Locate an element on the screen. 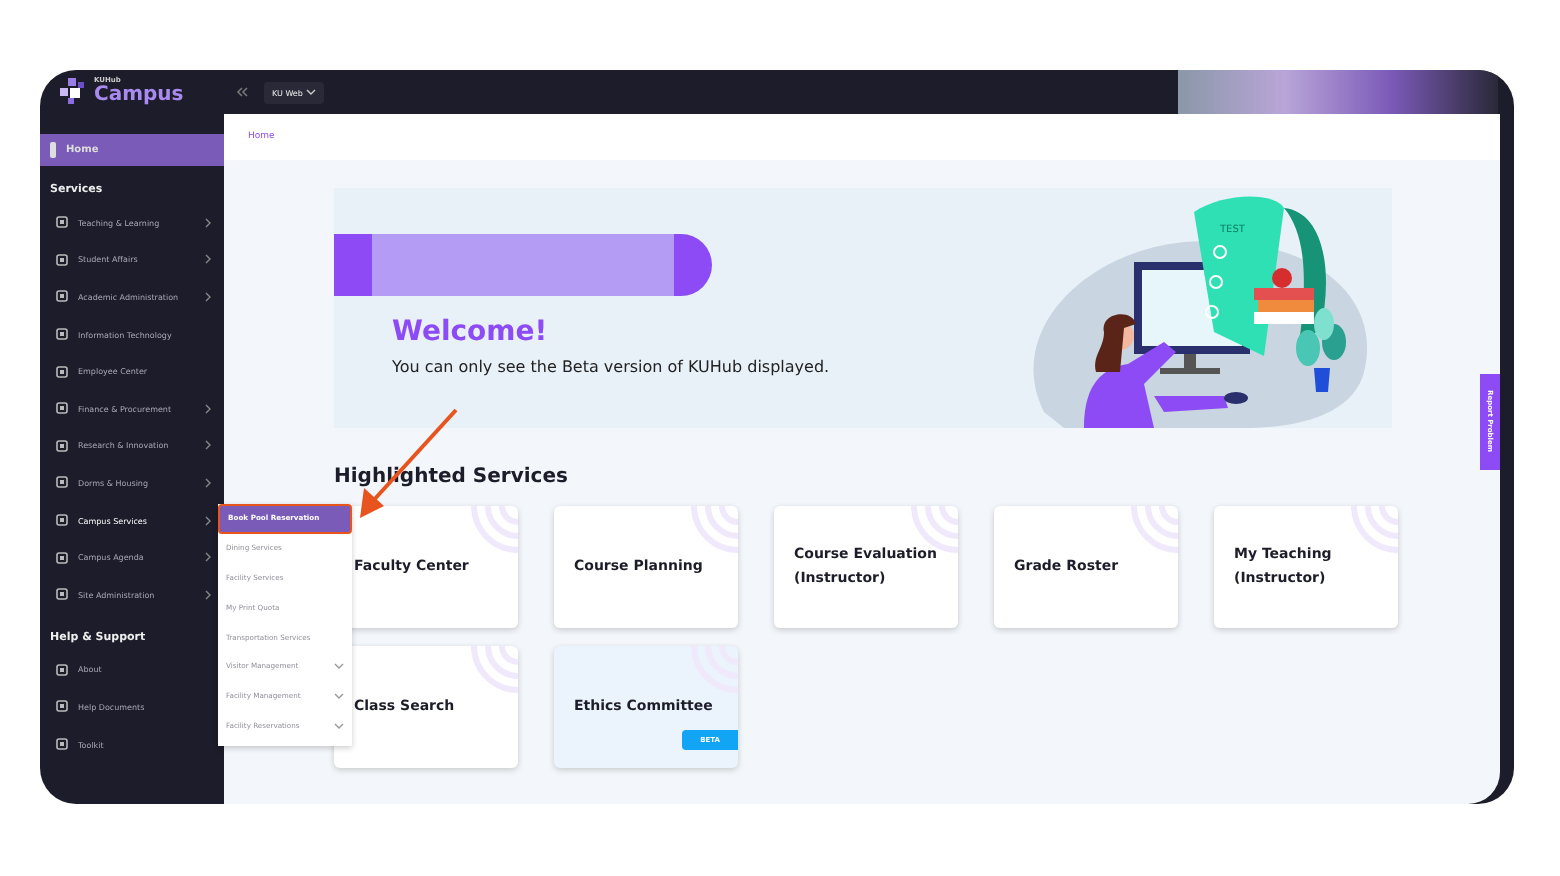 The width and height of the screenshot is (1560, 876). double-chevron-left-icon is located at coordinates (242, 92).